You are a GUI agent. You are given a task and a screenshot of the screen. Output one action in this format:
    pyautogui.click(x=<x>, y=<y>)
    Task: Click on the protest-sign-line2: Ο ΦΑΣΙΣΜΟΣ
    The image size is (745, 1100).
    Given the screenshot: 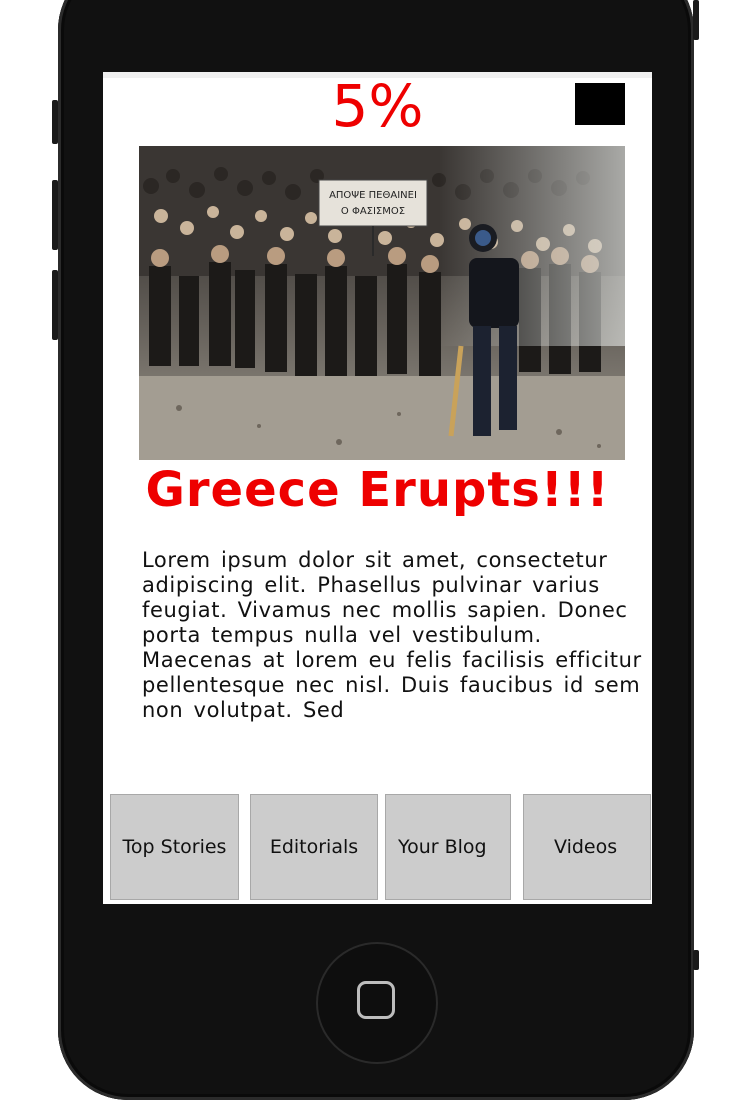 What is the action you would take?
    pyautogui.click(x=373, y=211)
    